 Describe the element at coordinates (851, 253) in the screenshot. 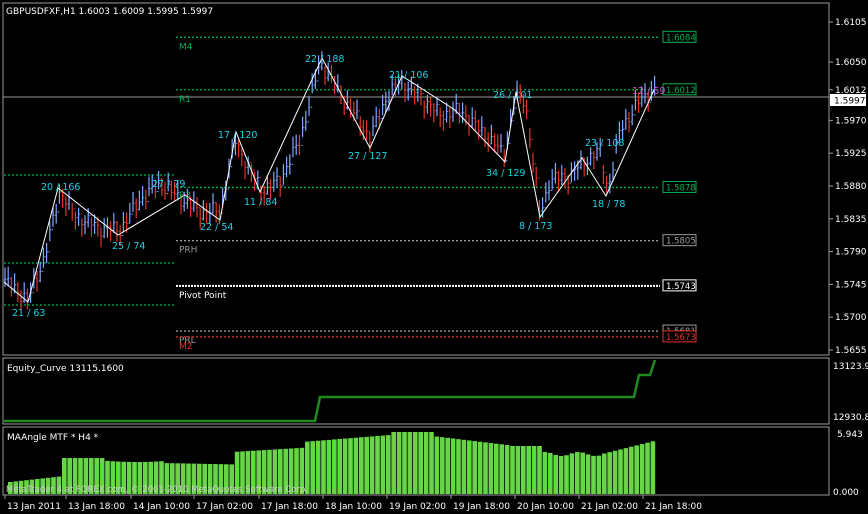

I see `price-tick-label: 1.5790` at that location.